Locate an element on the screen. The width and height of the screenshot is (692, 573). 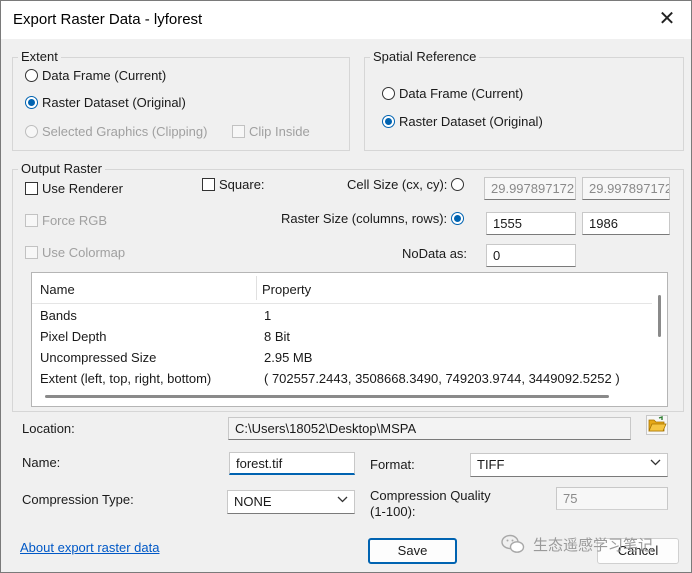
clip-inside-option: Clip Inside is located at coordinates (271, 131).